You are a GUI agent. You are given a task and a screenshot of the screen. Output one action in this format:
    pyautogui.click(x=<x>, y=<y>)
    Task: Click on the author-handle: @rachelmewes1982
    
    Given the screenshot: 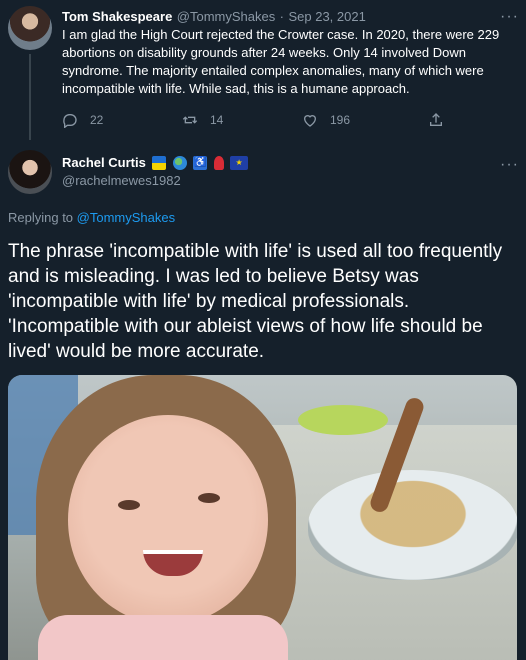 What is the action you would take?
    pyautogui.click(x=121, y=180)
    